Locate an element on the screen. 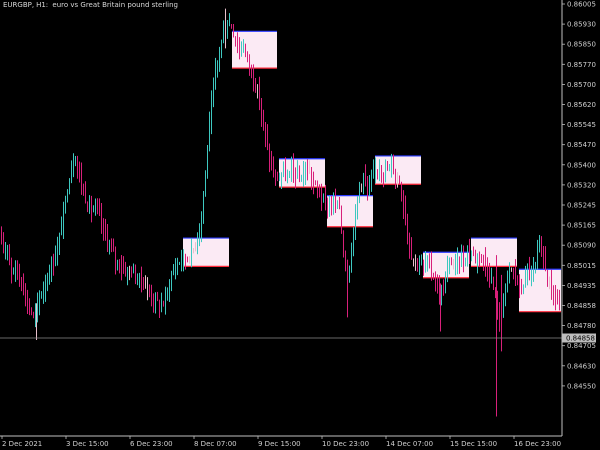  time-tick-label: 14 Dec 07:00 is located at coordinates (409, 444).